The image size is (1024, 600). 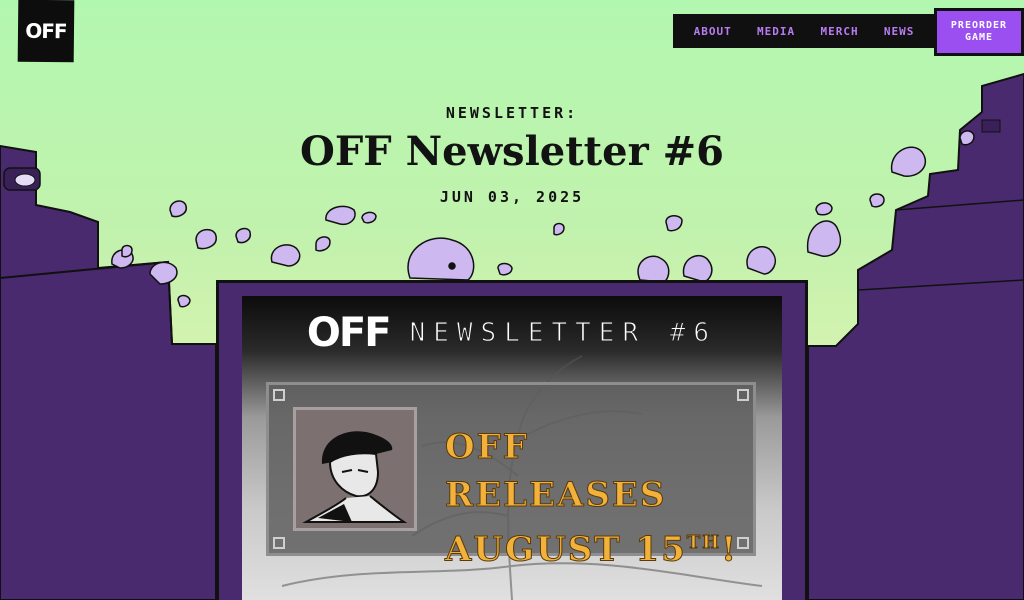 I want to click on release-date: AUGUST 15, so click(x=566, y=549).